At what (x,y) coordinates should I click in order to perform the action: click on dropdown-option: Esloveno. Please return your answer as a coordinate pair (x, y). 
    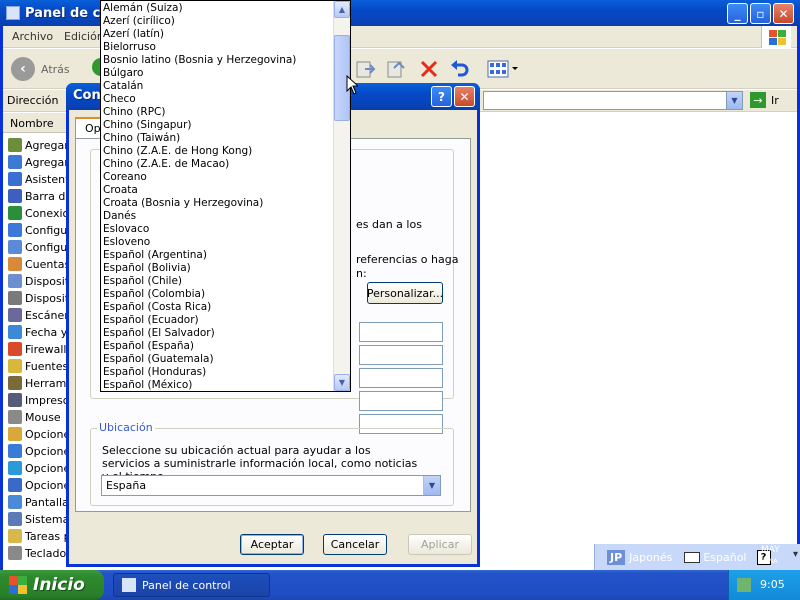
    Looking at the image, I should click on (218, 242).